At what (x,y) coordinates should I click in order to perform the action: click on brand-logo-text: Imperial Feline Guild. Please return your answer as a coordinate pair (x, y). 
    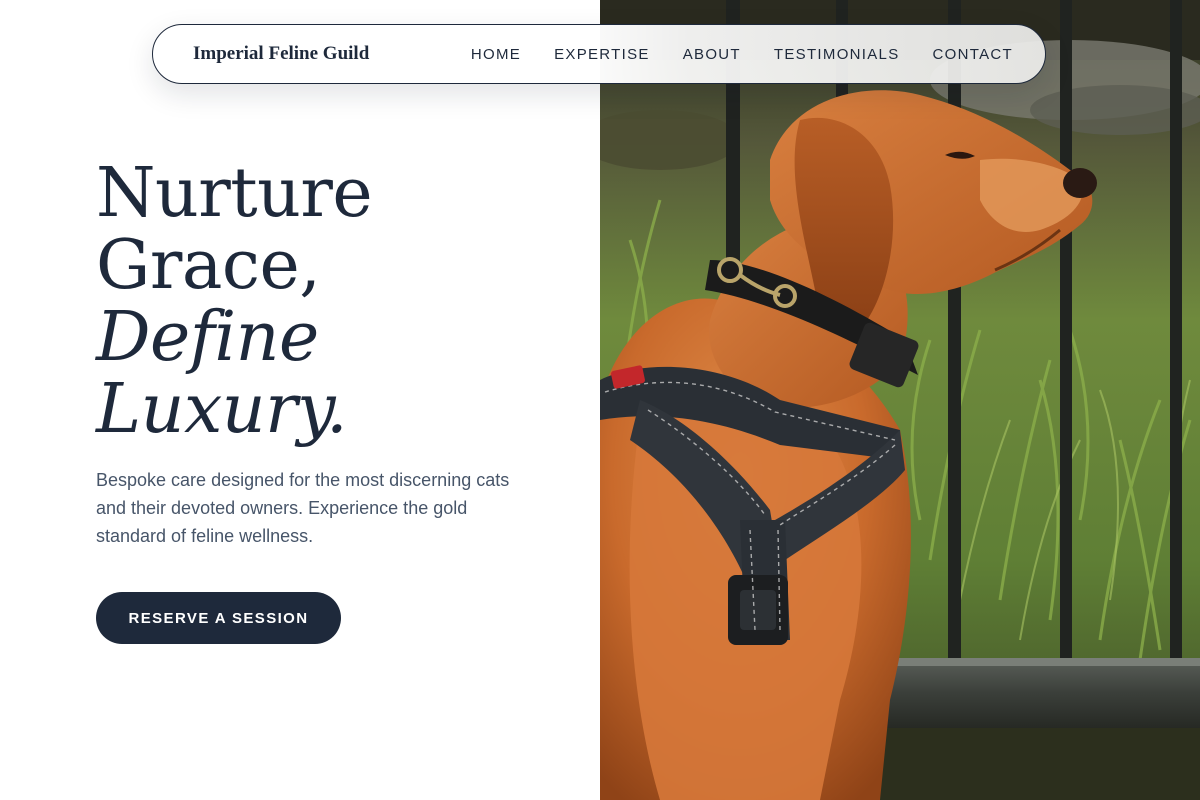
    Looking at the image, I should click on (281, 54).